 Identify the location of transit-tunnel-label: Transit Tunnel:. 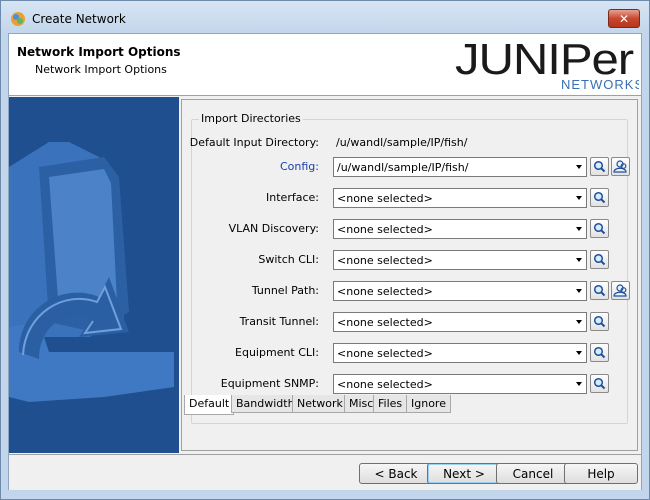
(279, 321).